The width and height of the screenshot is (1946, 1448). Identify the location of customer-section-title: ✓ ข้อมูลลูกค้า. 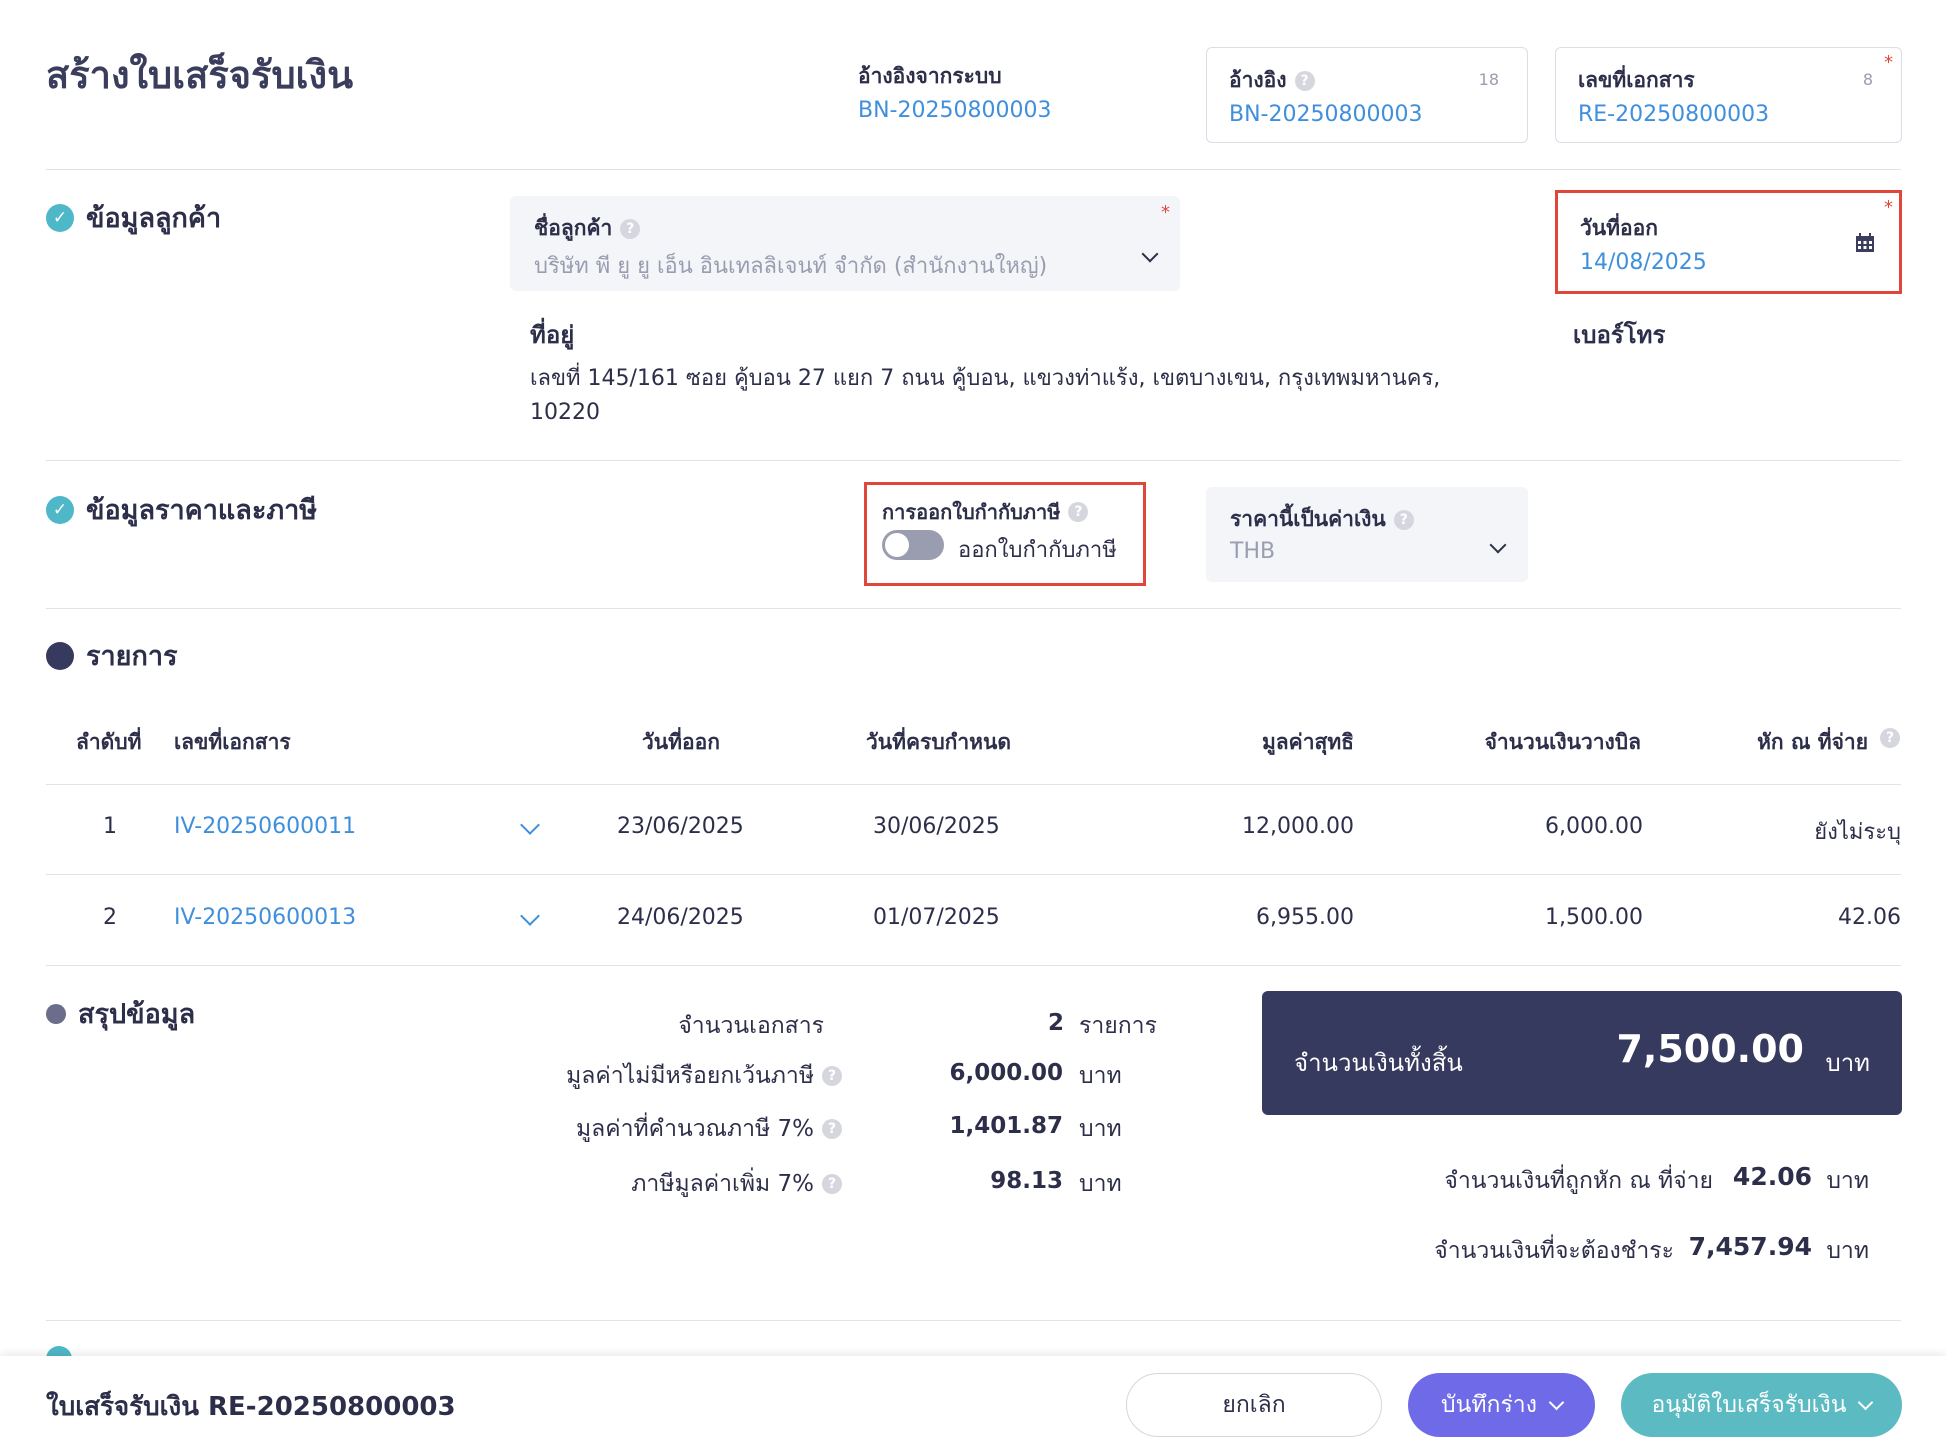
(133, 217).